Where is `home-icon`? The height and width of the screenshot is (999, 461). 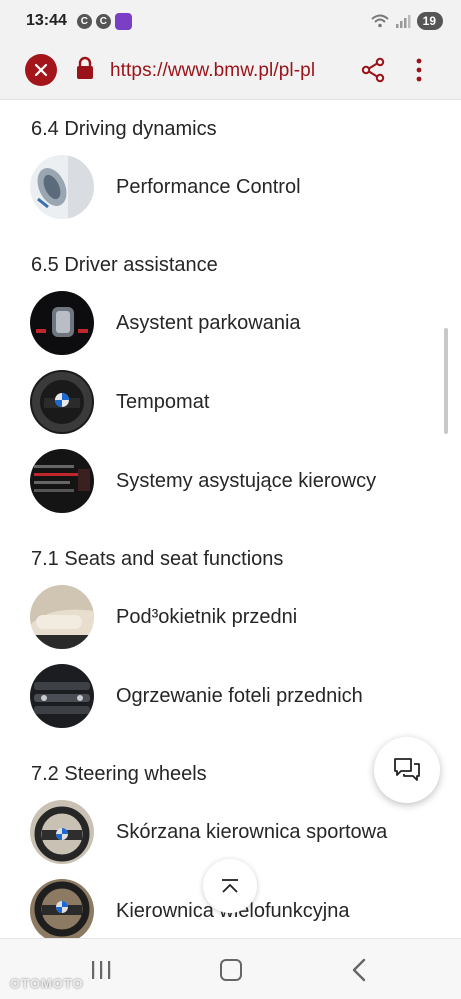
home-icon is located at coordinates (231, 970).